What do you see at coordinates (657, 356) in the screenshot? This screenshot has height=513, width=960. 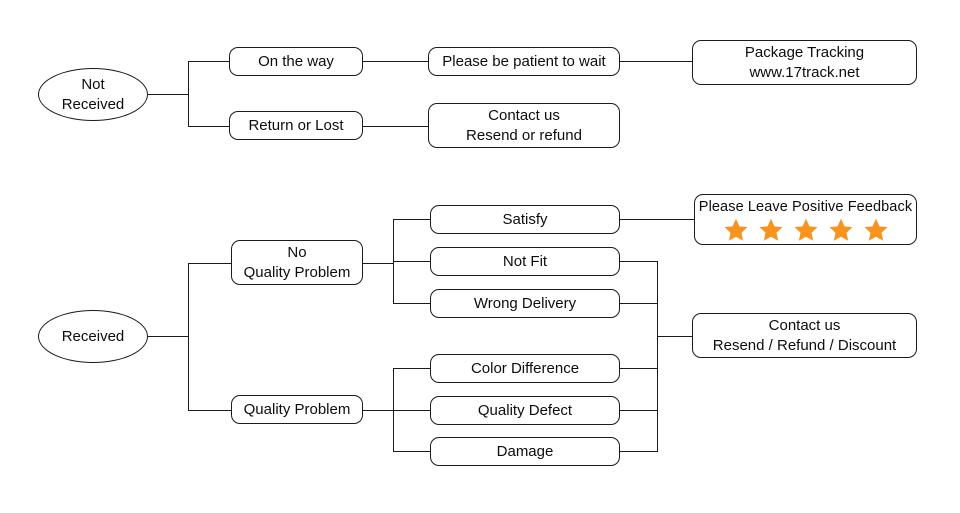 I see `connector-outcome-spine` at bounding box center [657, 356].